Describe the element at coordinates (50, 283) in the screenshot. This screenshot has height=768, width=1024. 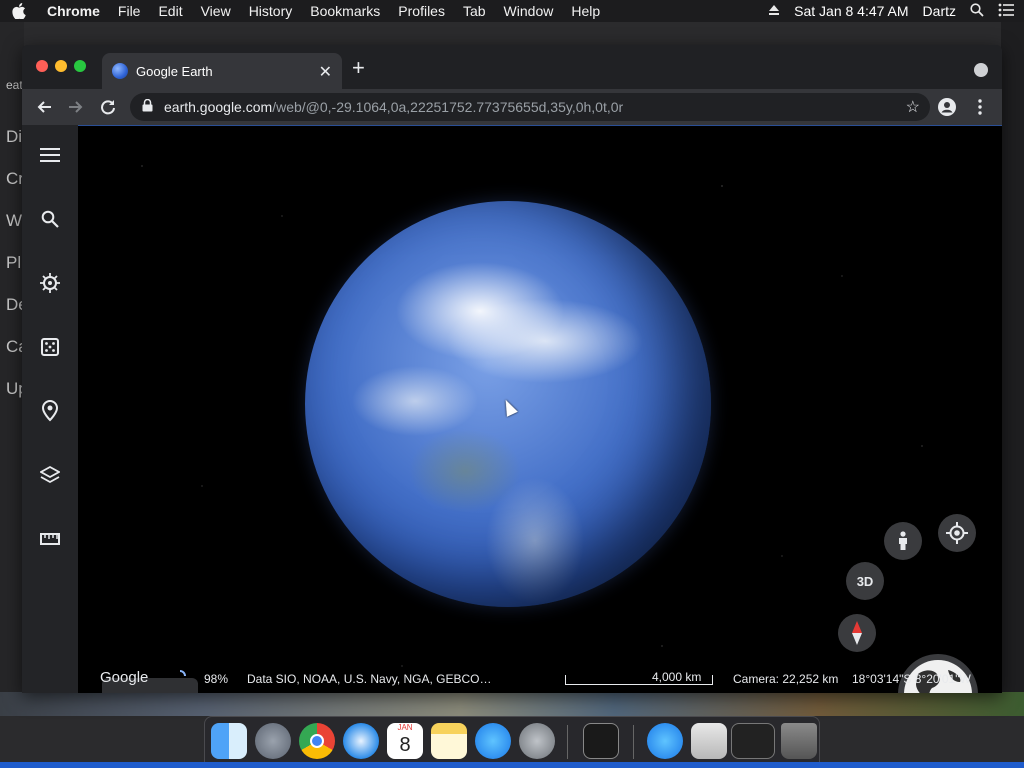
I see `voyager-icon` at that location.